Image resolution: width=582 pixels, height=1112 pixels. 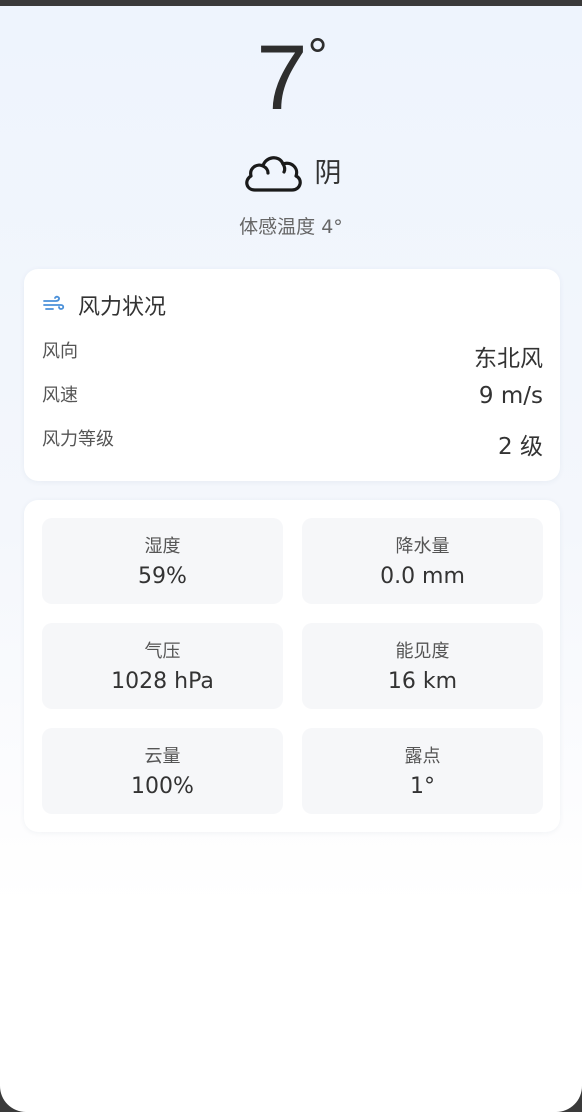 What do you see at coordinates (162, 561) in the screenshot?
I see `humidity-tile: 湿度 59%` at bounding box center [162, 561].